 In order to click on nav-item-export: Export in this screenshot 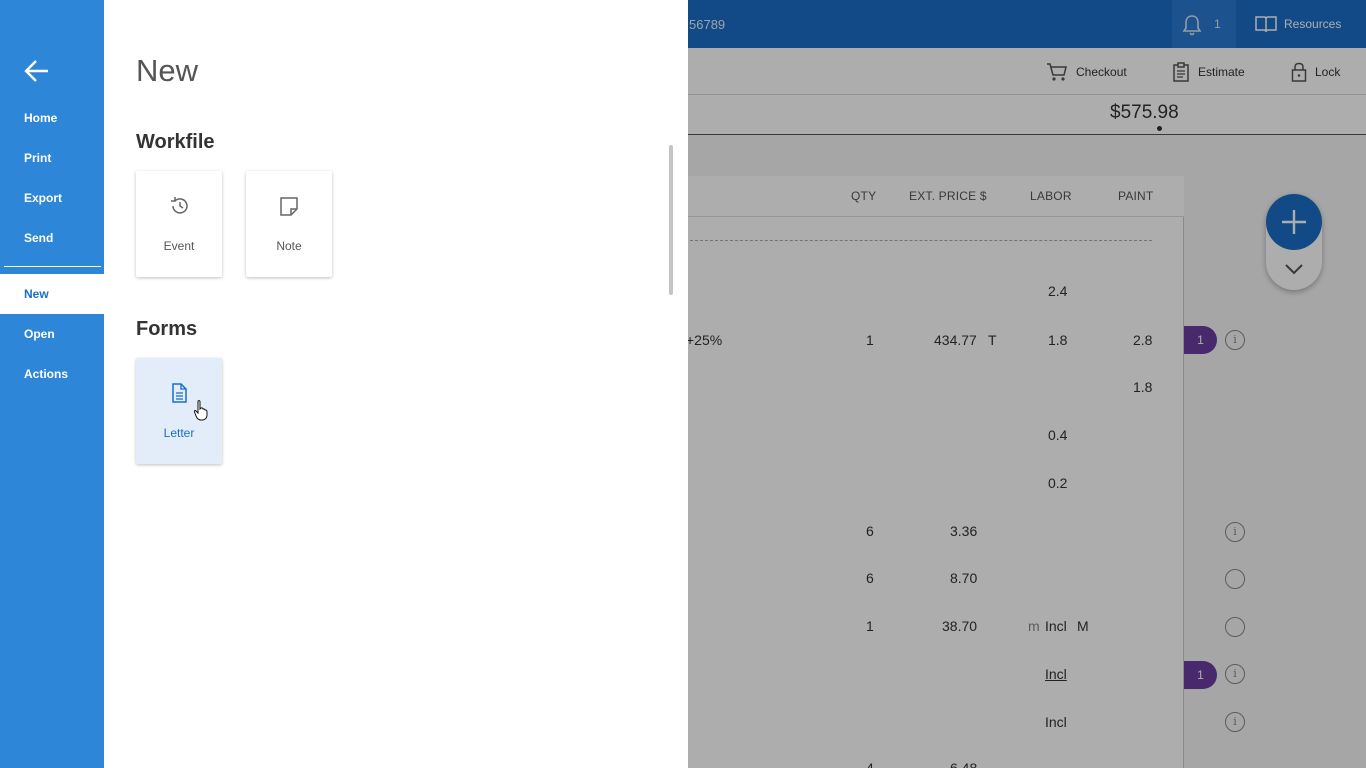, I will do `click(52, 198)`.